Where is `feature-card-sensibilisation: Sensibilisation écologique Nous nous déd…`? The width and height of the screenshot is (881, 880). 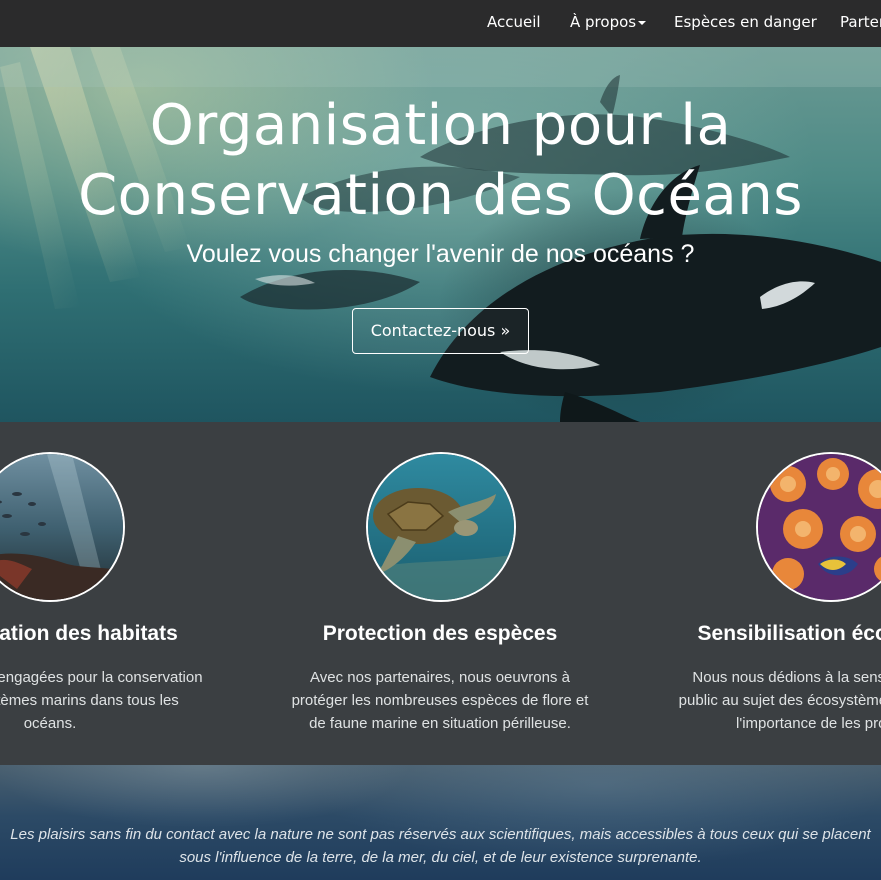
feature-card-sensibilisation: Sensibilisation écologique Nous nous déd… is located at coordinates (775, 593).